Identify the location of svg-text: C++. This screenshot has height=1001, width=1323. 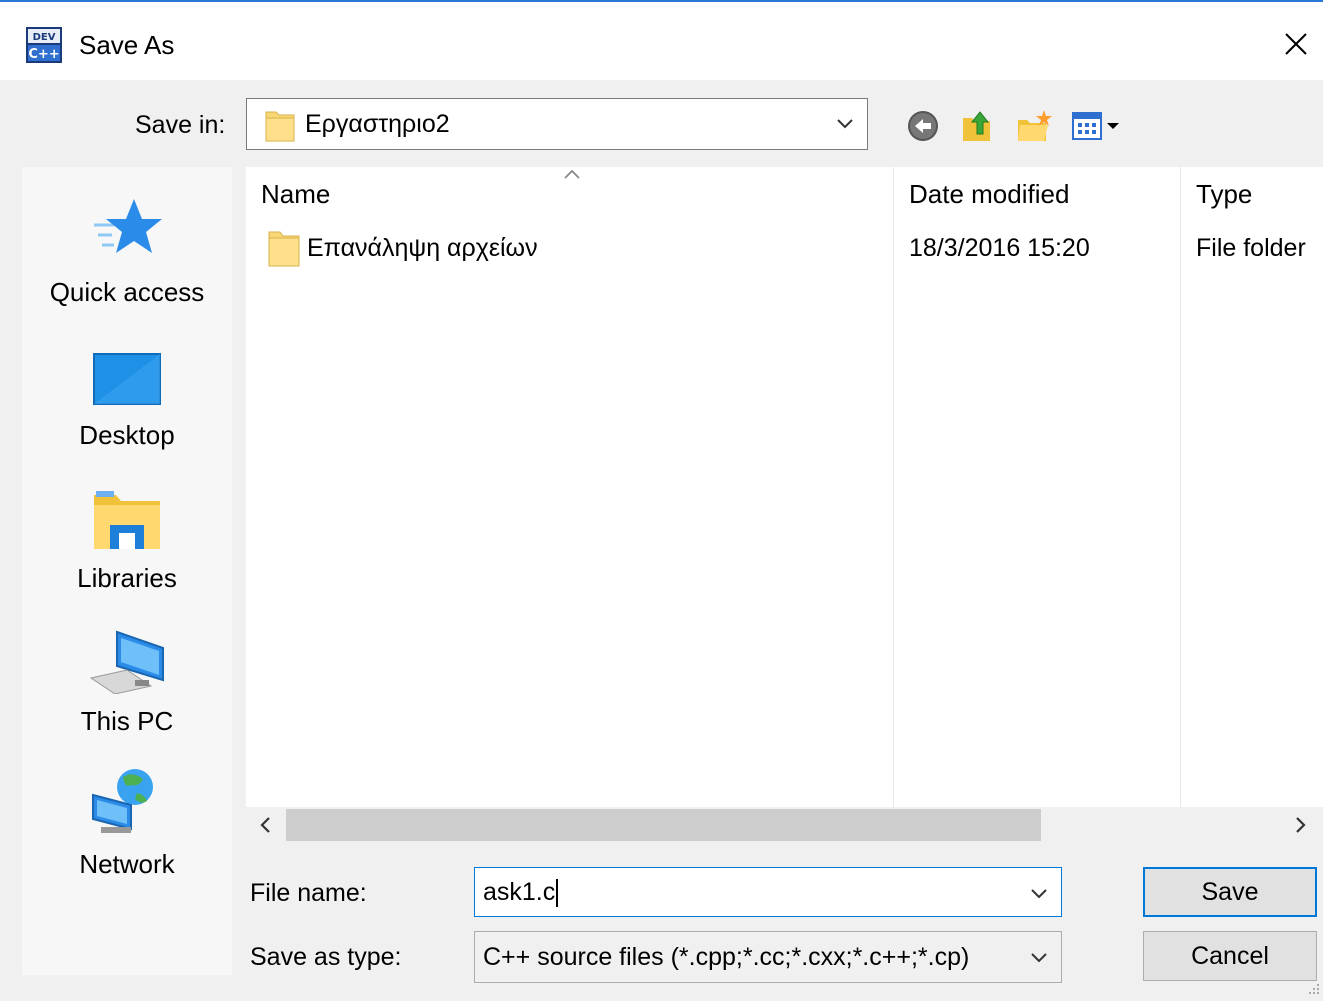
(43, 54).